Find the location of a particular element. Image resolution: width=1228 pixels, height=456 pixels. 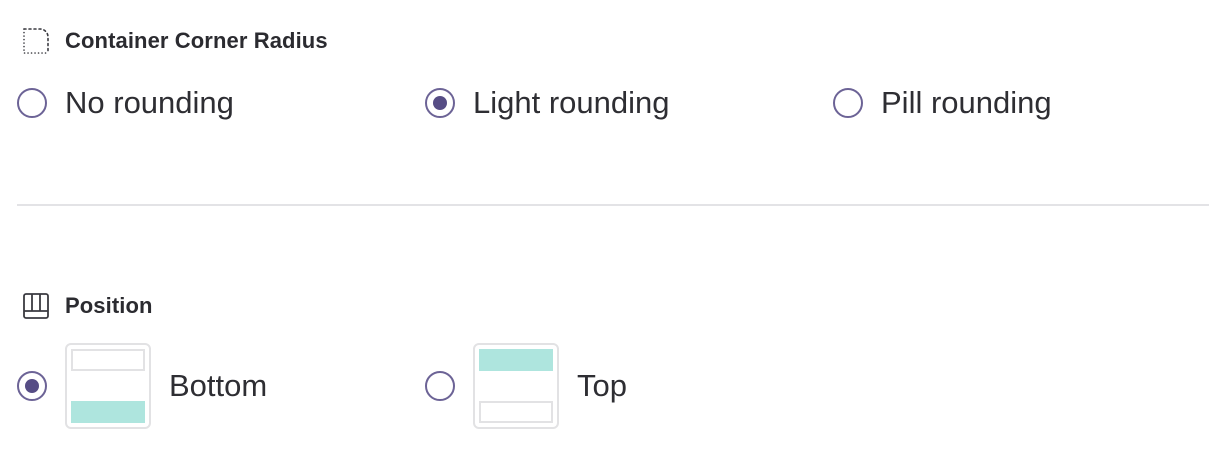

radio-option-light-rounding: Light rounding is located at coordinates (547, 103).